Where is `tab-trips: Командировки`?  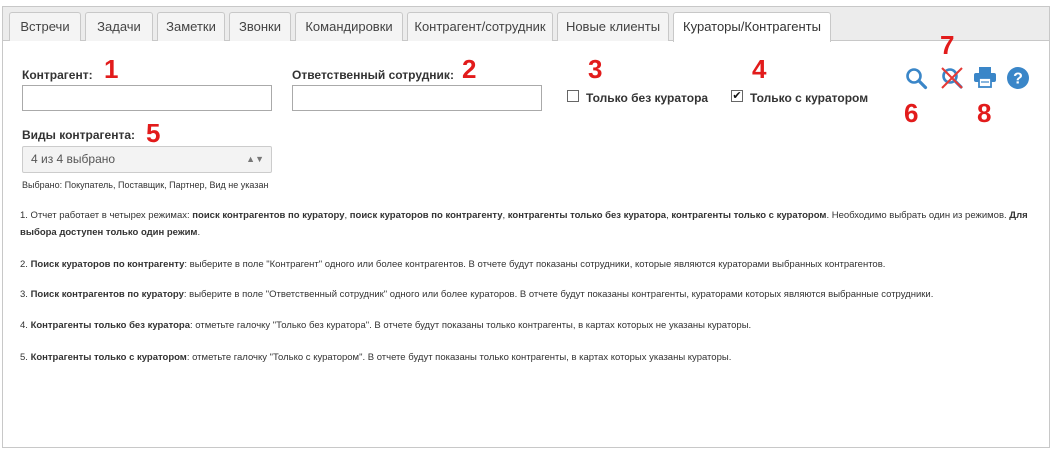 tab-trips: Командировки is located at coordinates (349, 26).